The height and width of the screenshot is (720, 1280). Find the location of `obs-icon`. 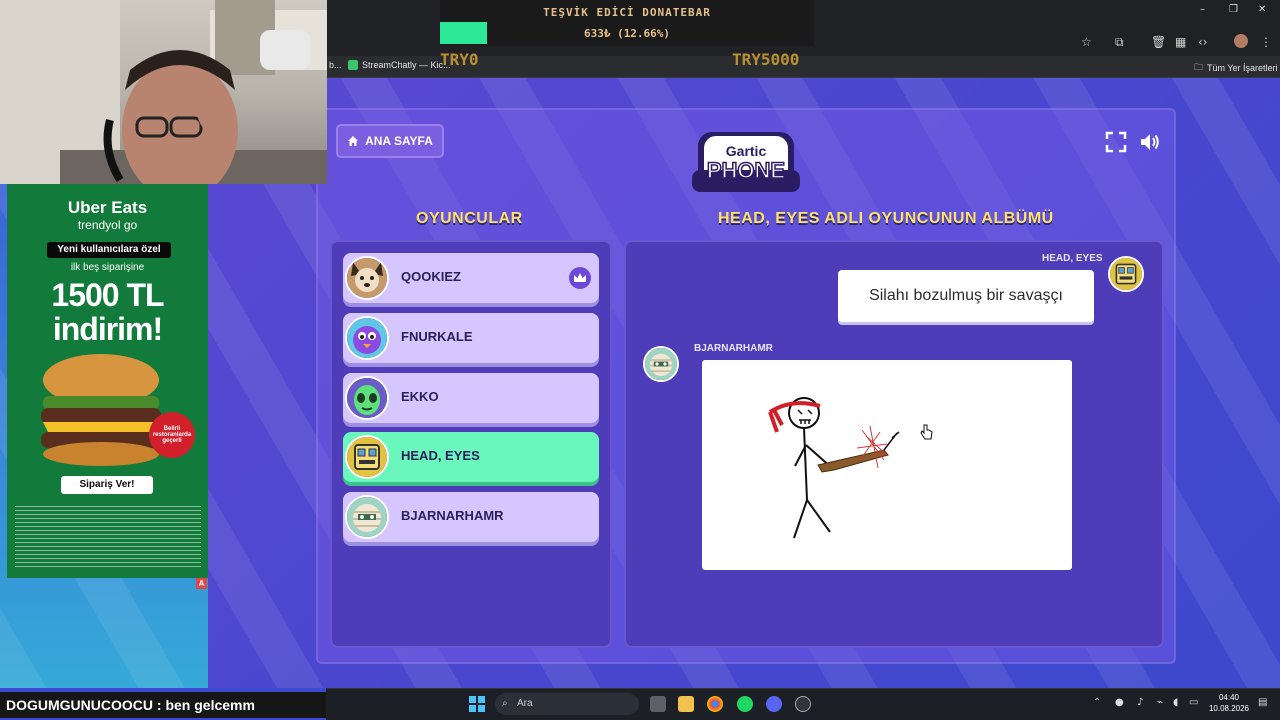

obs-icon is located at coordinates (803, 704).